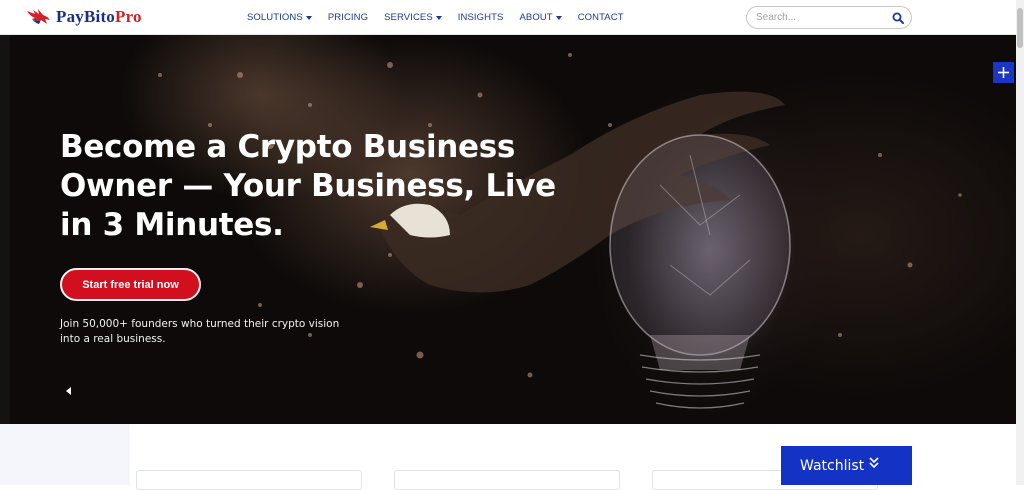 The height and width of the screenshot is (490, 1024). What do you see at coordinates (536, 17) in the screenshot?
I see `nav-label: ABOUT` at bounding box center [536, 17].